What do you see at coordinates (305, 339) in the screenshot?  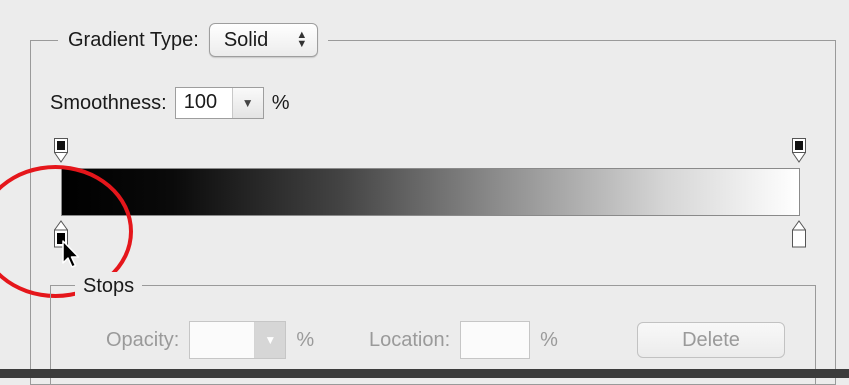 I see `opacity-unit: %` at bounding box center [305, 339].